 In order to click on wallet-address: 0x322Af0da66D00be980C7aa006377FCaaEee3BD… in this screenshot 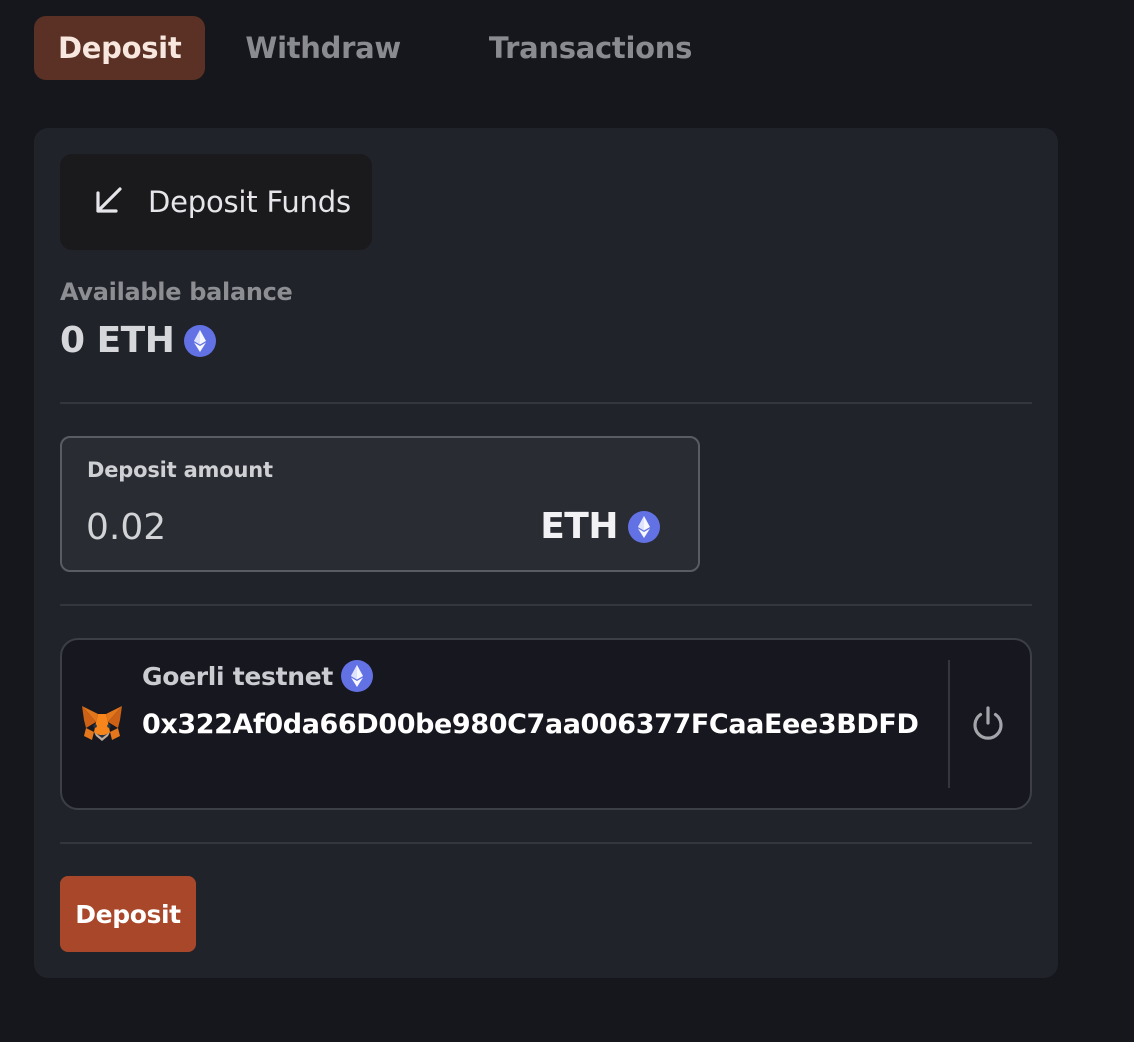, I will do `click(530, 724)`.